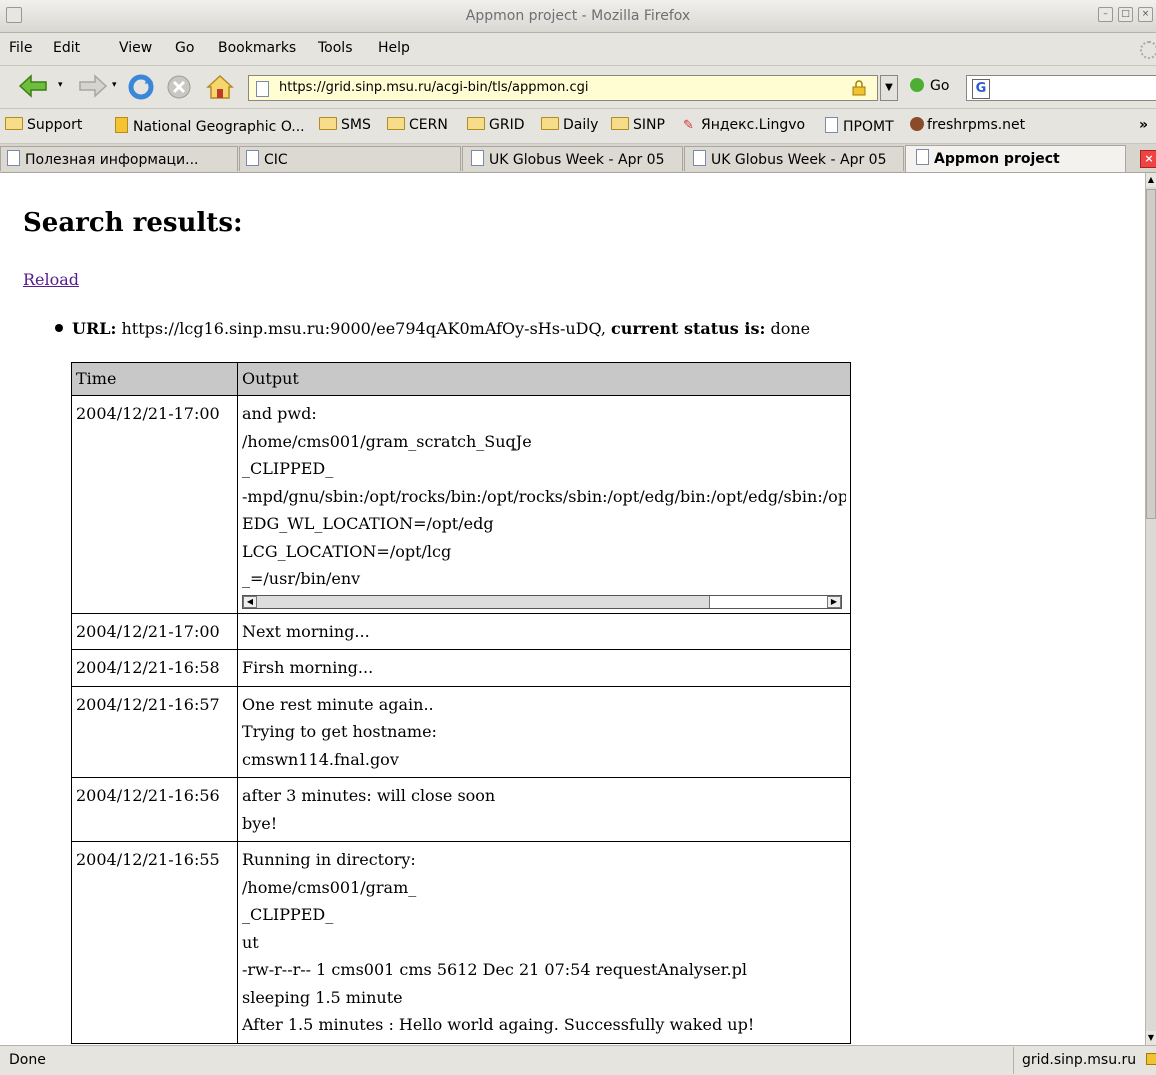  I want to click on column-header-time: Time, so click(154, 379).